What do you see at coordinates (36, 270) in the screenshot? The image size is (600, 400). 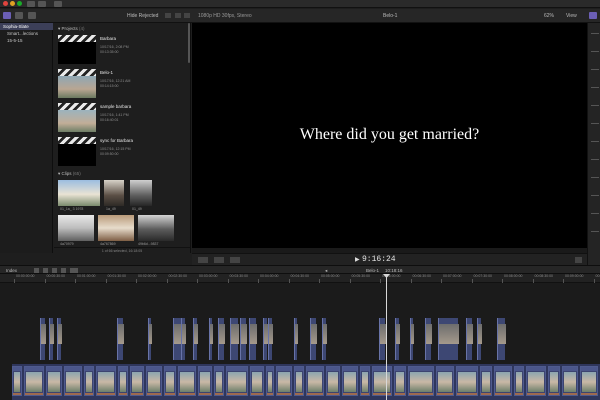 I see `connect-clip-icon` at bounding box center [36, 270].